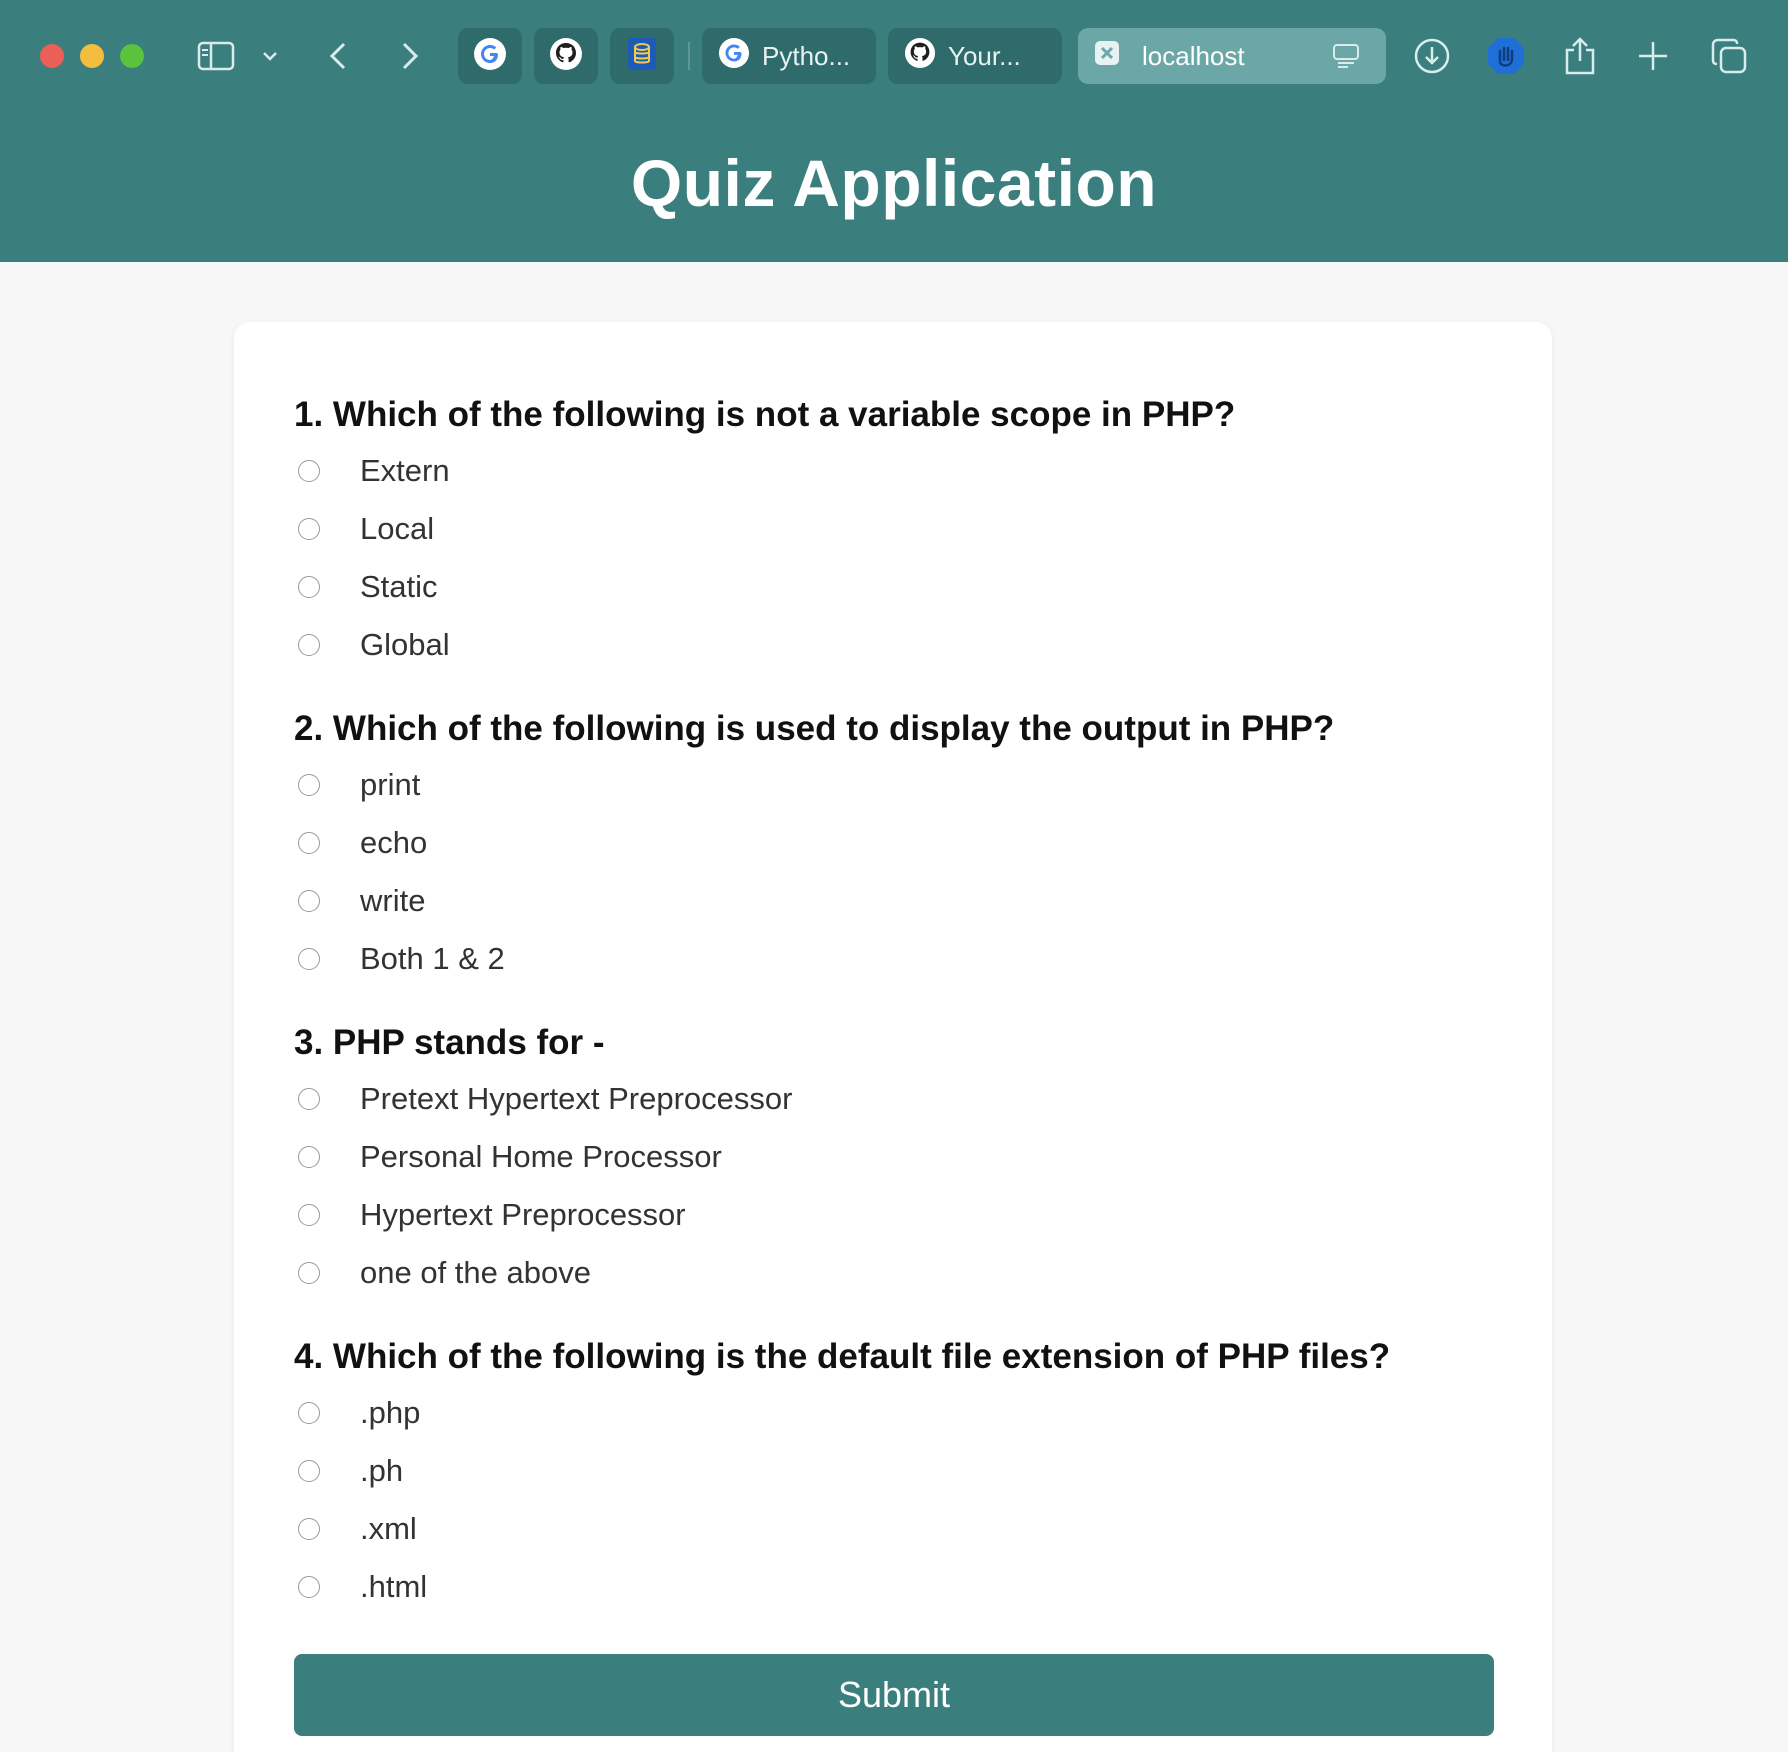  I want to click on browser-toolbar: Pytho... Your... localhost, so click(894, 56).